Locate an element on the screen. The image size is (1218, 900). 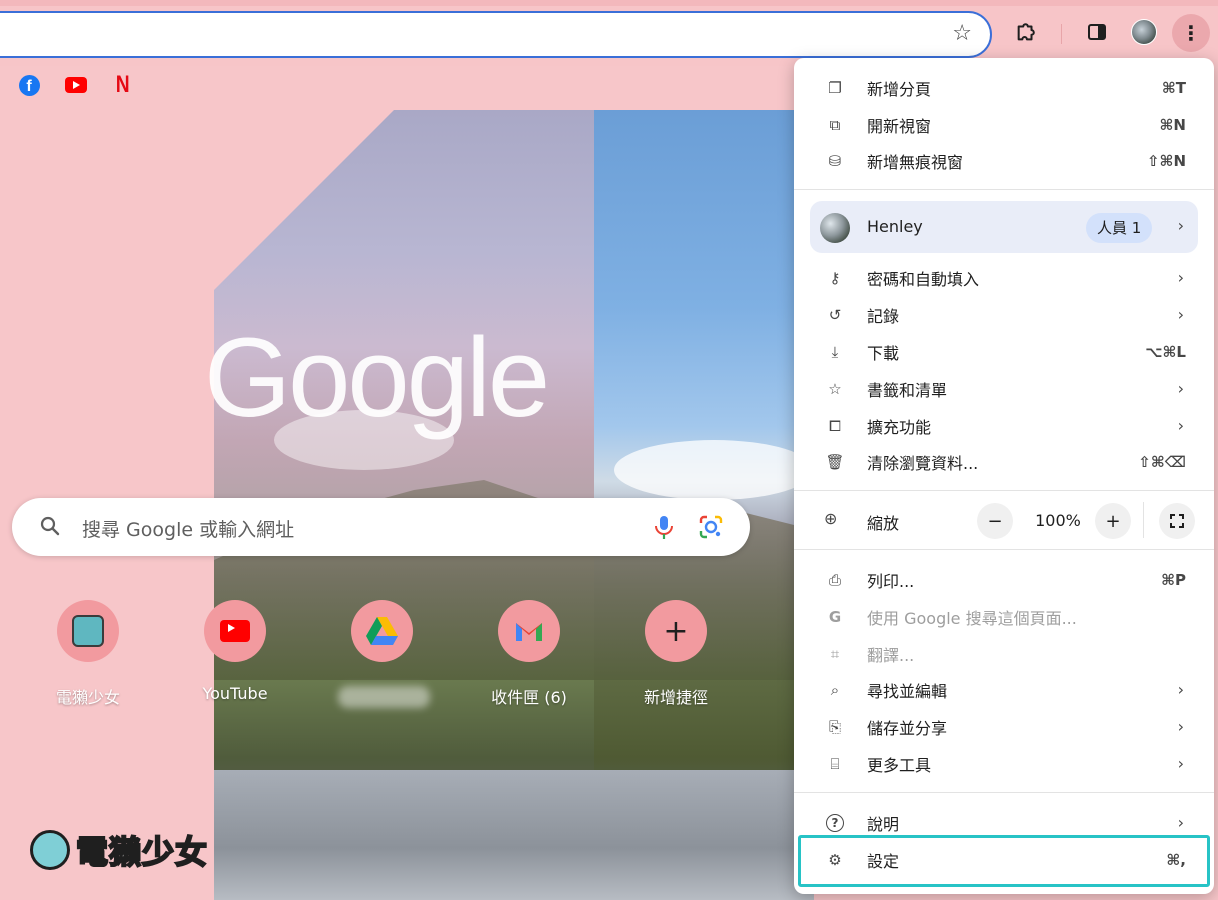
menu-item-label: 新增分頁 is located at coordinates (899, 89).